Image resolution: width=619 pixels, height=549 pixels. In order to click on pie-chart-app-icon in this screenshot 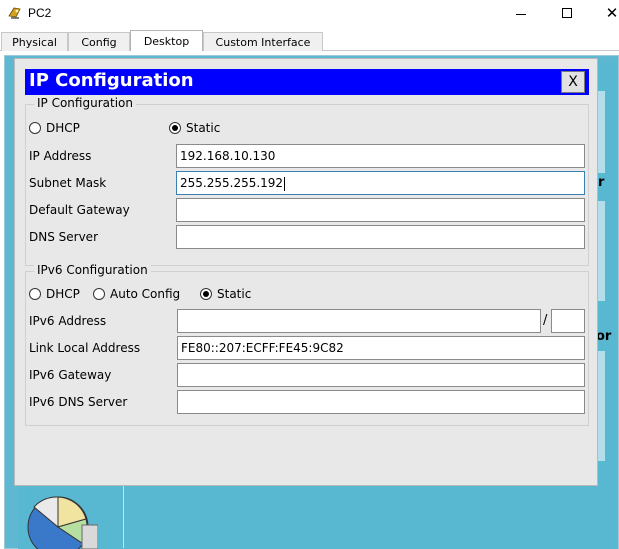, I will do `click(61, 516)`.